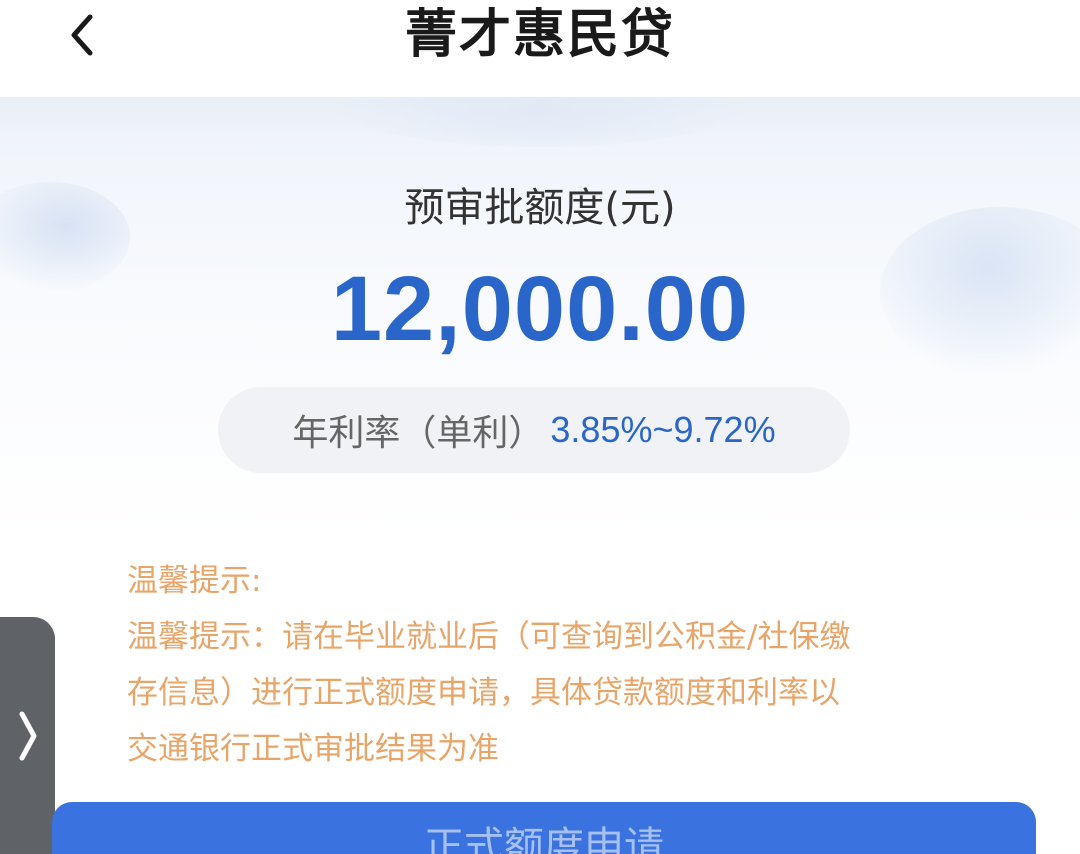  What do you see at coordinates (539, 35) in the screenshot?
I see `page-title: 菁才惠民贷` at bounding box center [539, 35].